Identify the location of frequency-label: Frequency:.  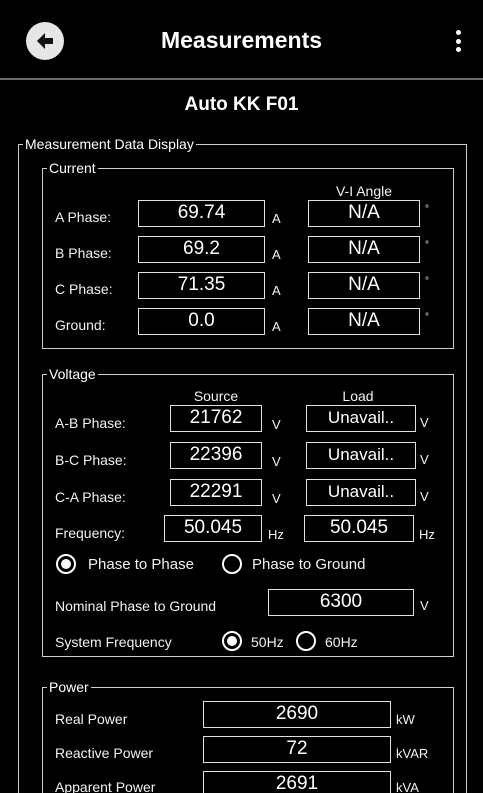
(90, 533).